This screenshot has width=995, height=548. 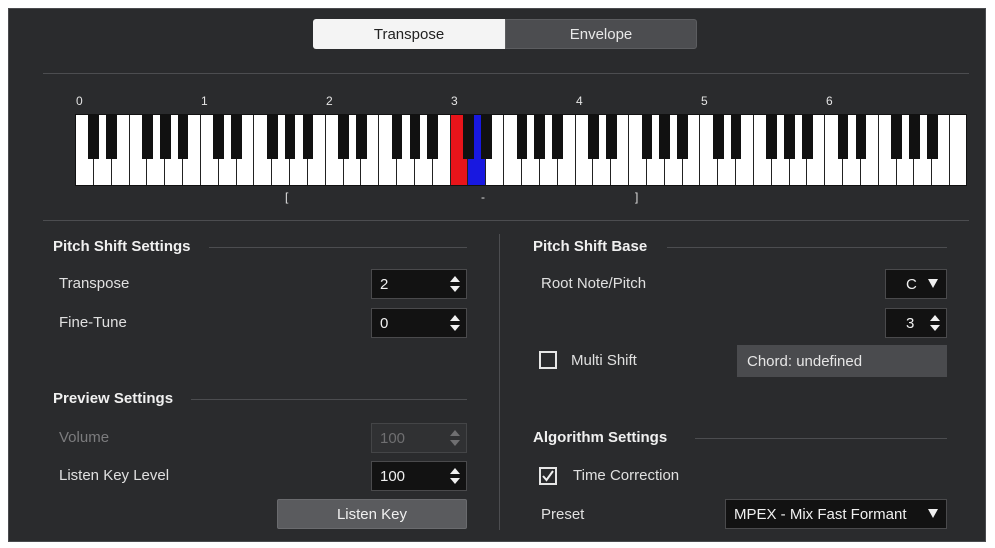 I want to click on black-key-fsharp3, so click(x=522, y=137).